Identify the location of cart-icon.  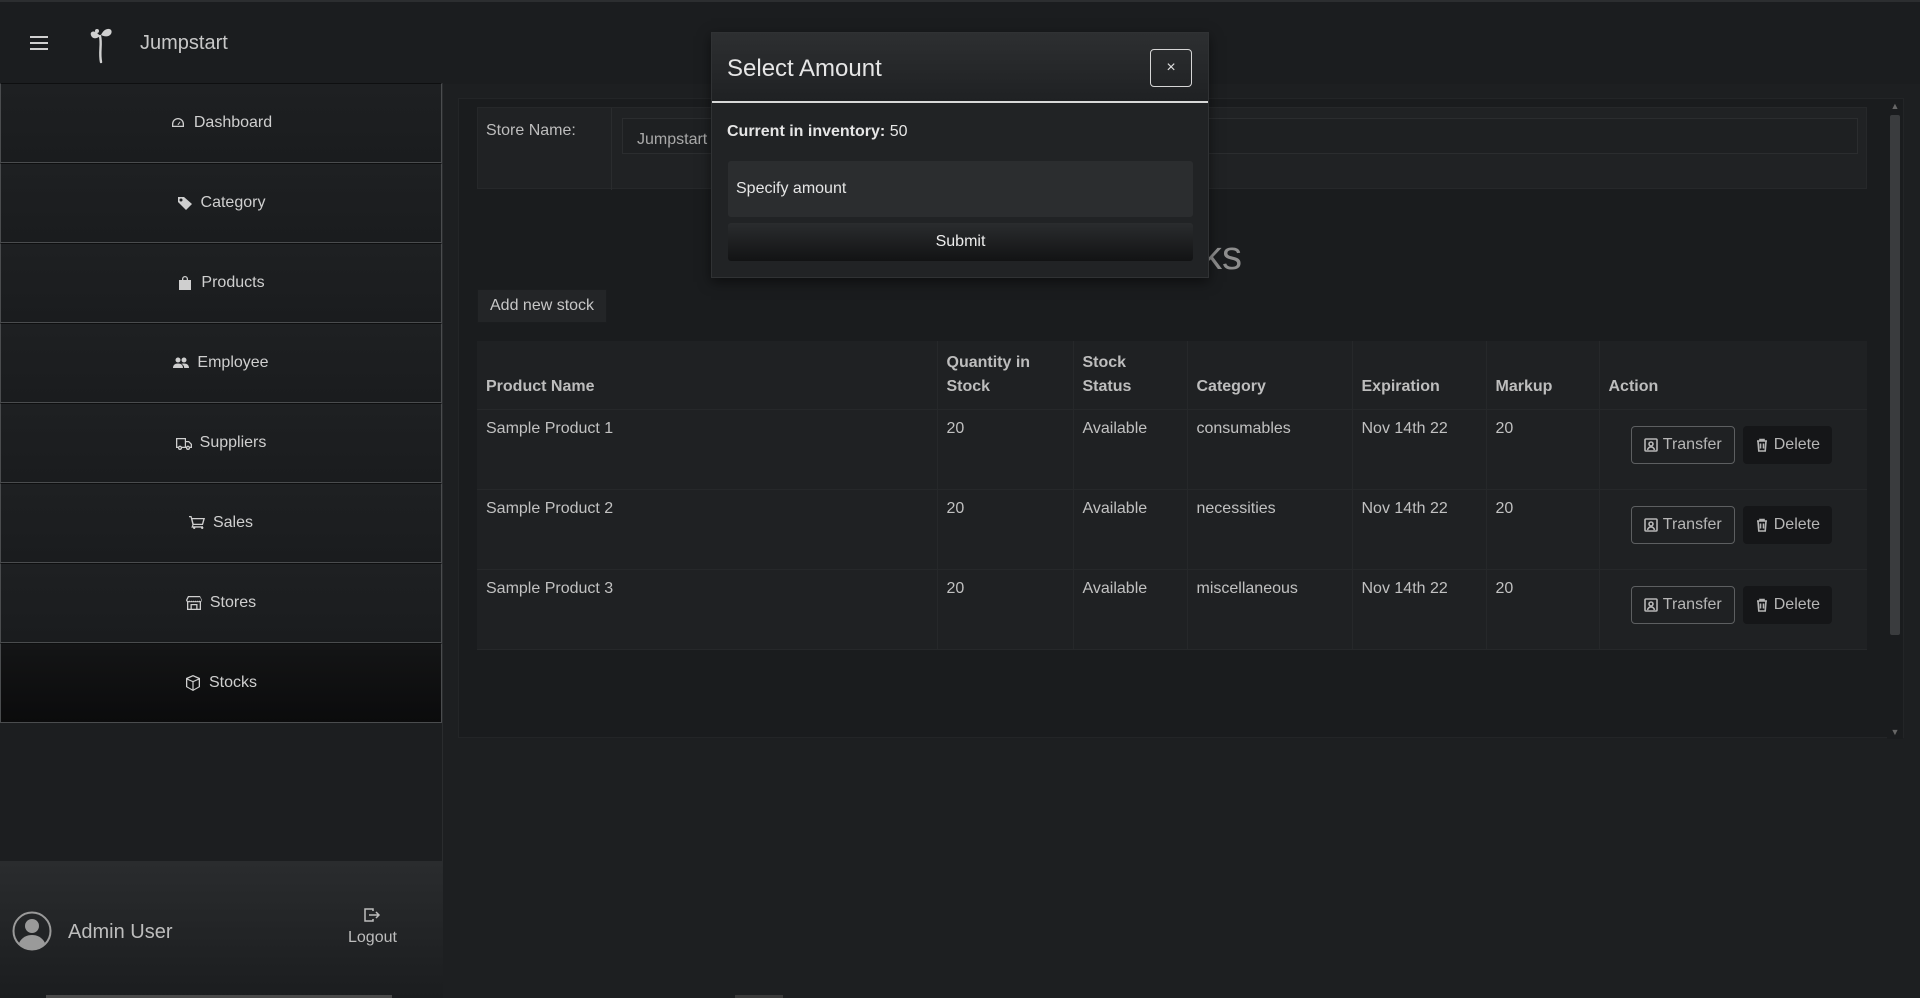
(196, 523).